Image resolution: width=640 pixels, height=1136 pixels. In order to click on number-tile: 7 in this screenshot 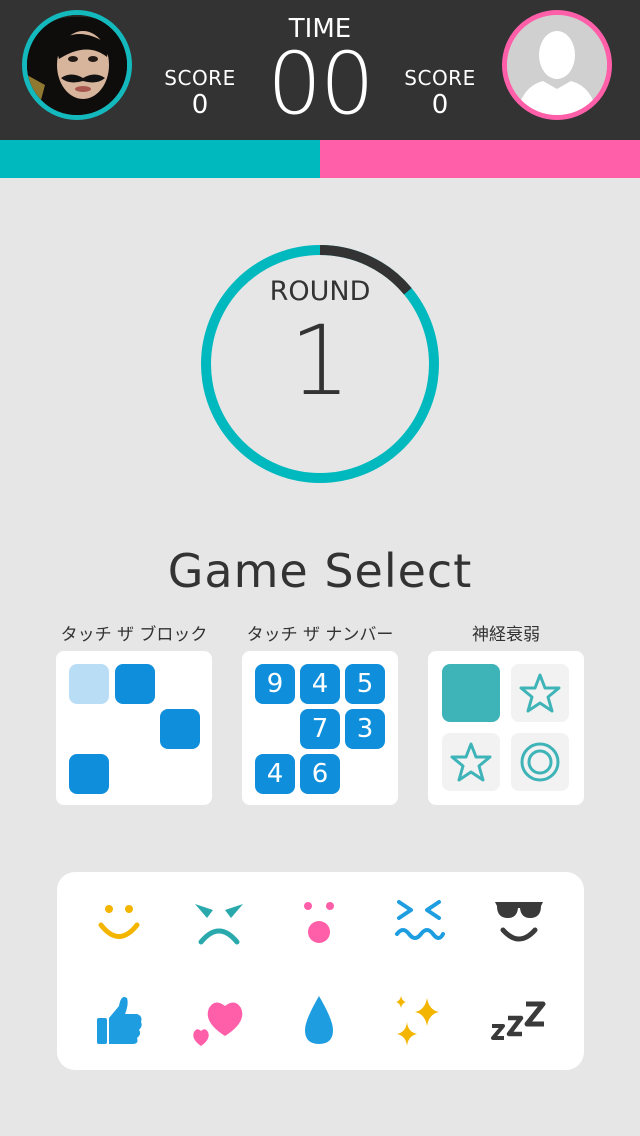, I will do `click(320, 729)`.